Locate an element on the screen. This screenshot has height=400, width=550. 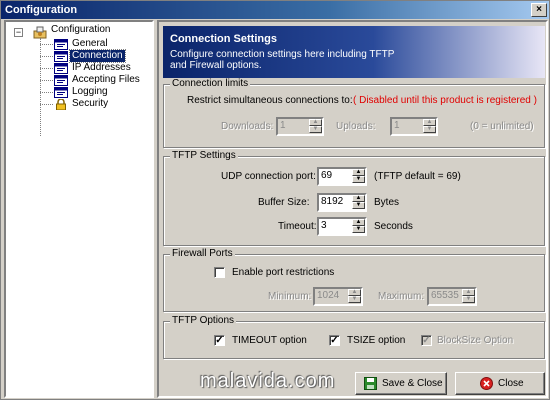
buffer-size-spinner: 8192 ▲ ▼ is located at coordinates (342, 202).